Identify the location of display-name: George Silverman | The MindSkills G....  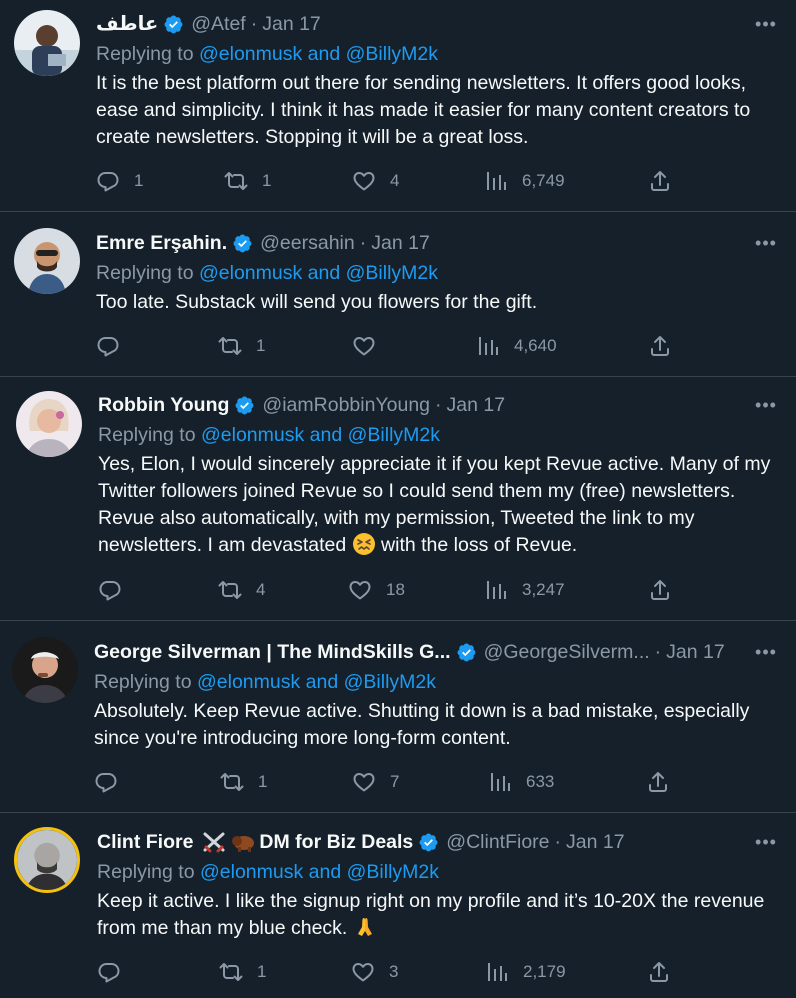
(272, 652).